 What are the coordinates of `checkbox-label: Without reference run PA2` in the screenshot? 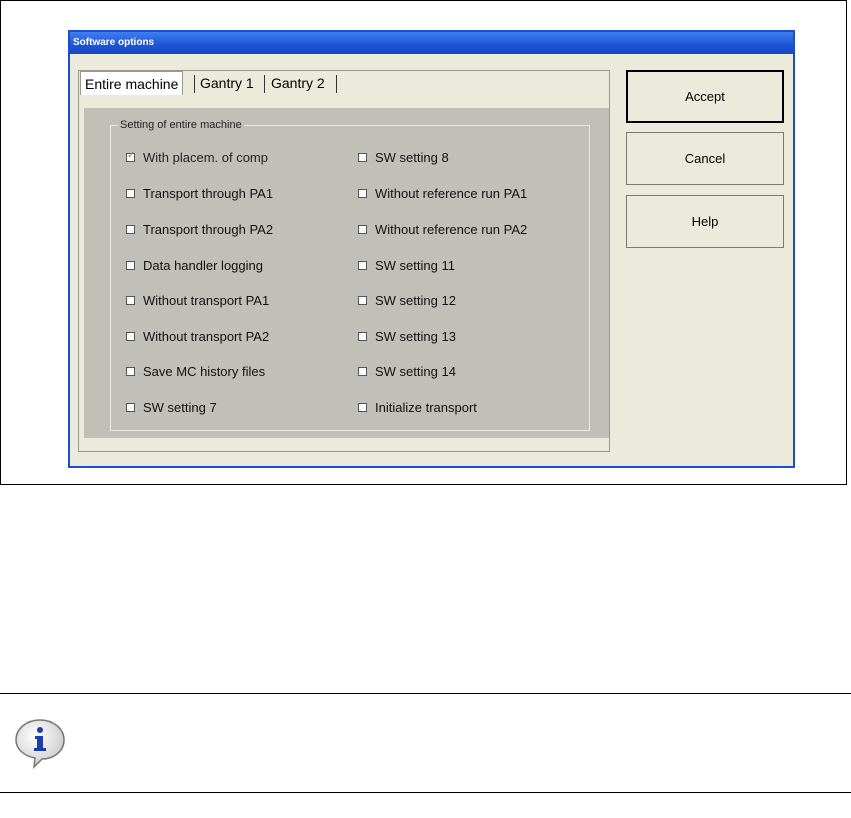 It's located at (451, 229).